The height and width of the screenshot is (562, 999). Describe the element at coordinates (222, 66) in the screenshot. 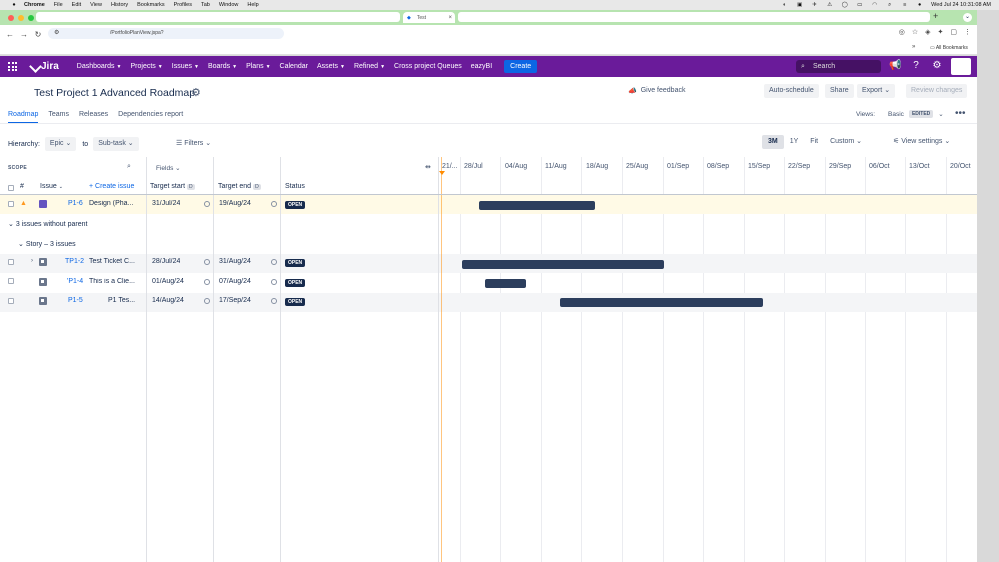

I see `nav-boards: Boards ▼` at that location.